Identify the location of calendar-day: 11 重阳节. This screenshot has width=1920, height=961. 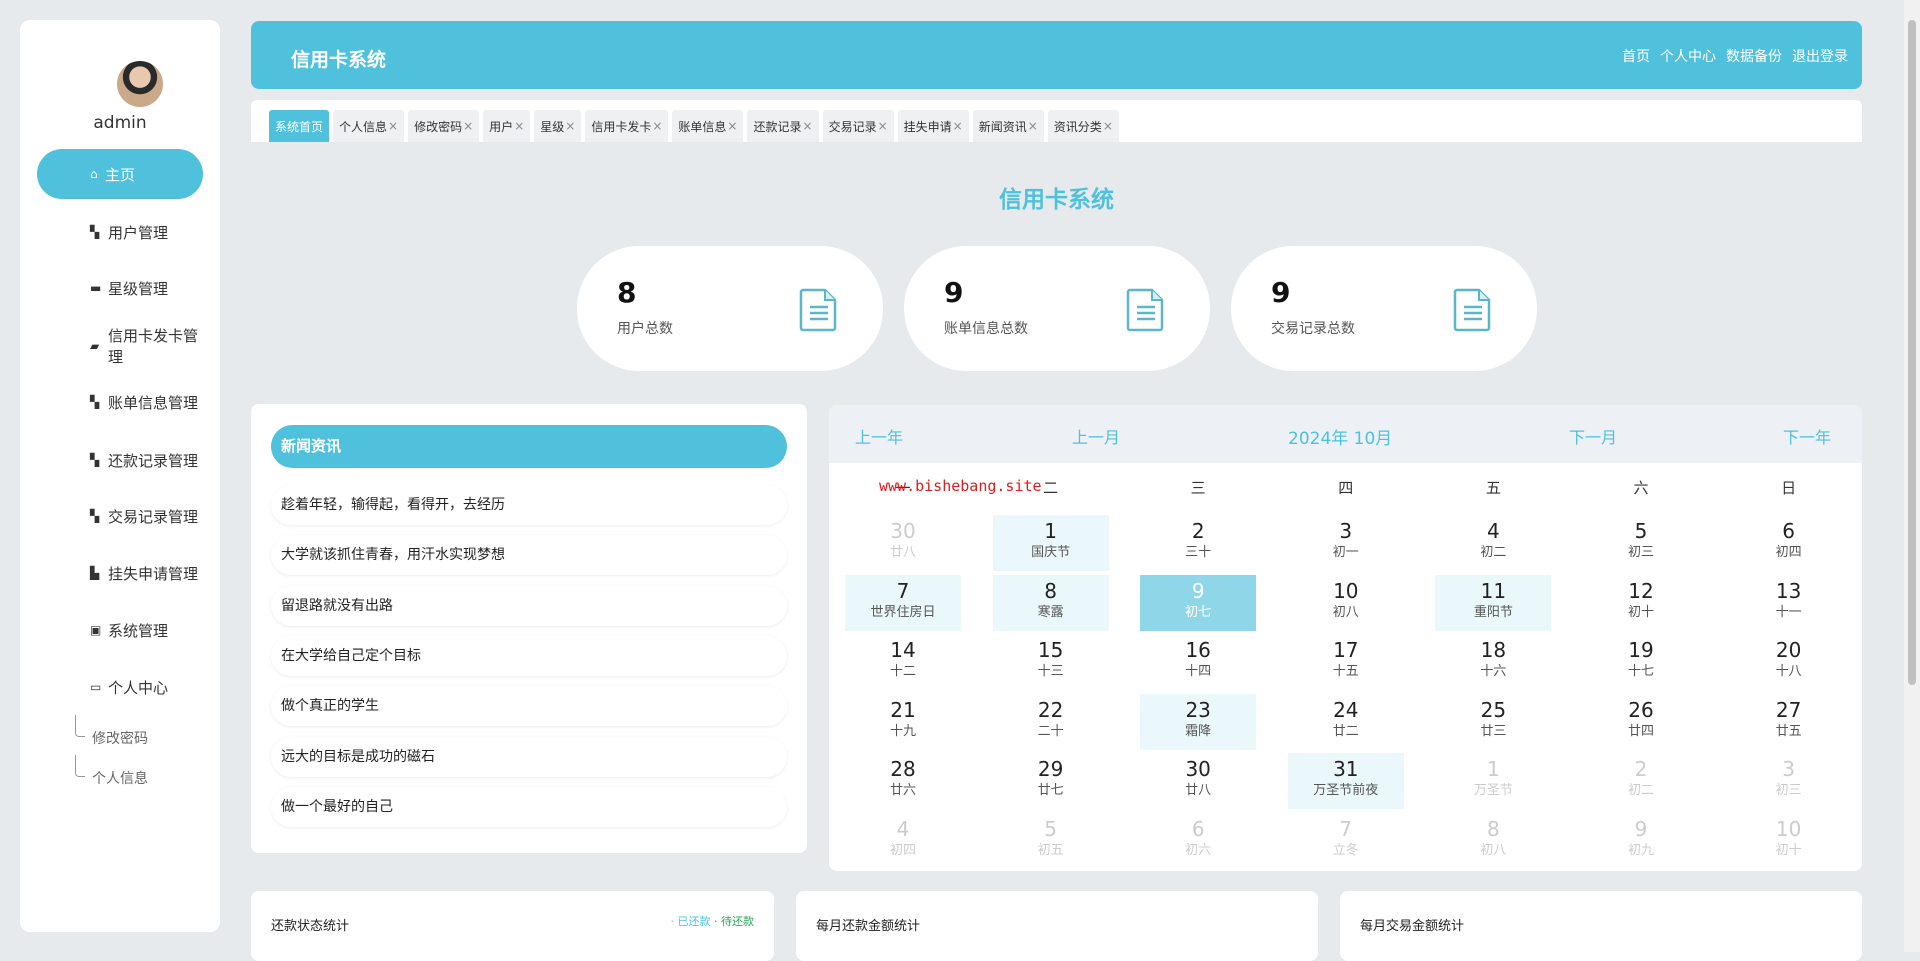
(1493, 602).